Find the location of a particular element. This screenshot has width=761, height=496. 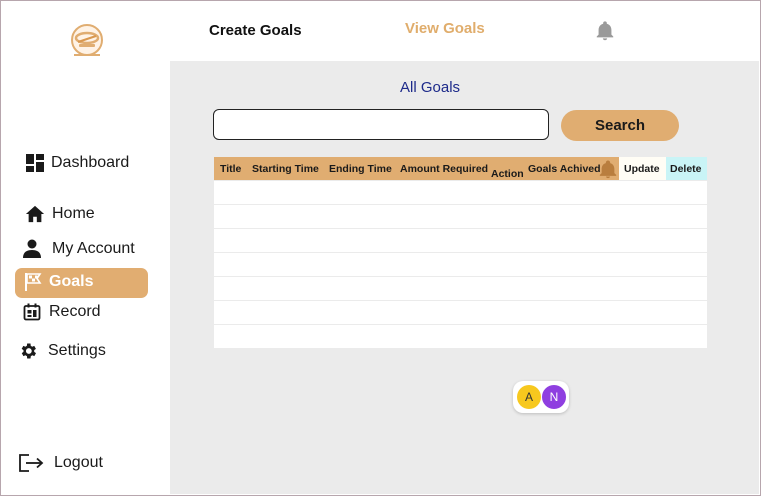

create-goals-link: Create Goals is located at coordinates (255, 30).